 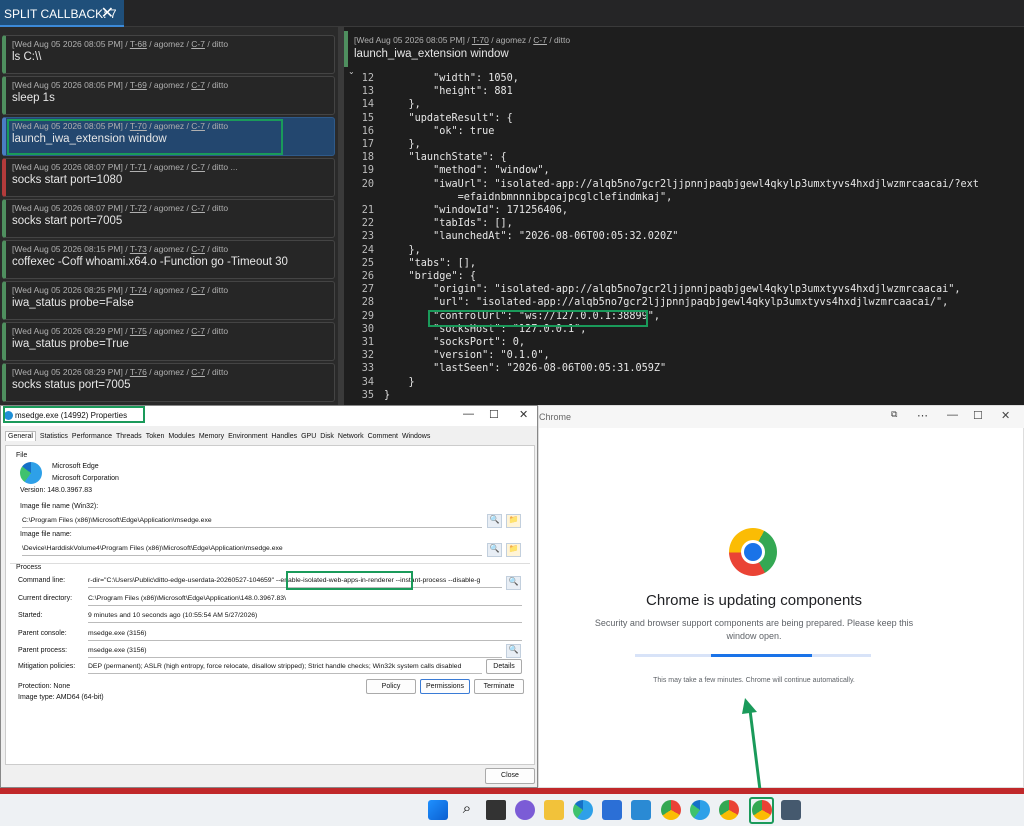 What do you see at coordinates (496, 810) in the screenshot?
I see `task-view-icon` at bounding box center [496, 810].